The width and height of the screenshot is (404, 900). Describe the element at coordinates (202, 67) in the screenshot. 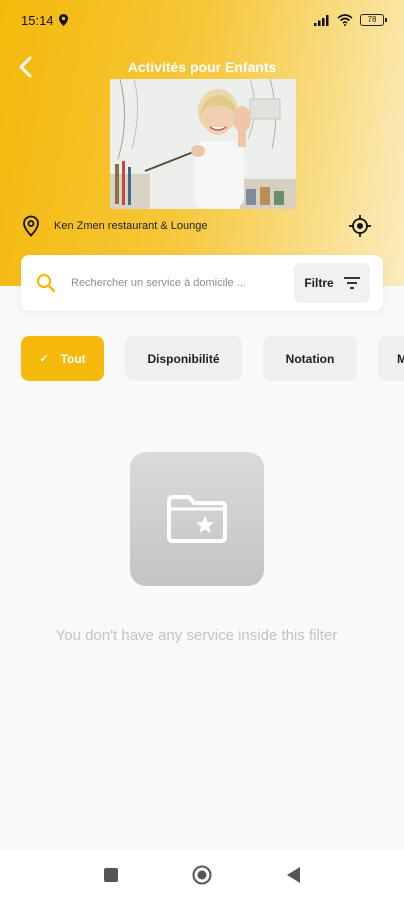

I see `page-title: Activités pour Enfants` at that location.